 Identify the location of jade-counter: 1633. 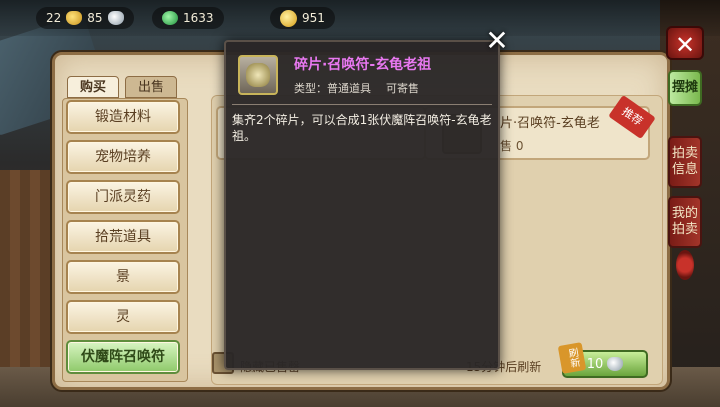
(188, 18).